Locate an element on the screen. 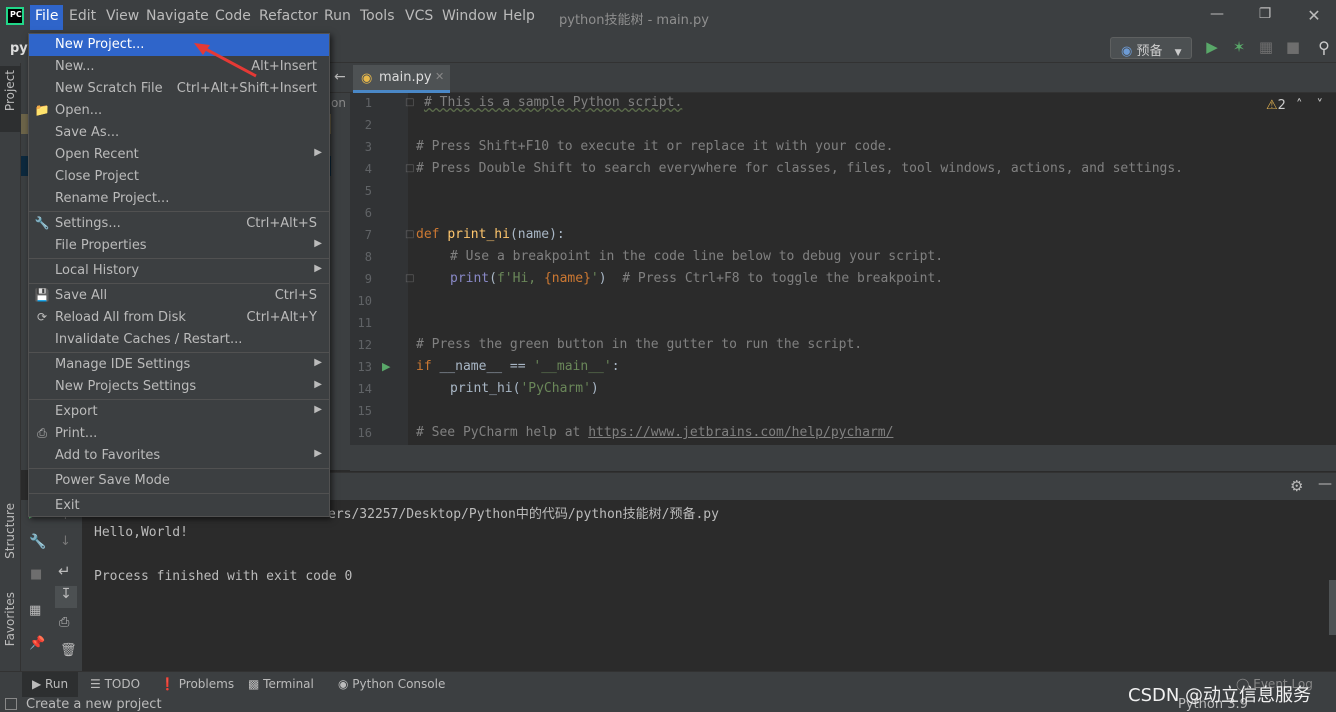  editor-tab-bar is located at coordinates (833, 78).